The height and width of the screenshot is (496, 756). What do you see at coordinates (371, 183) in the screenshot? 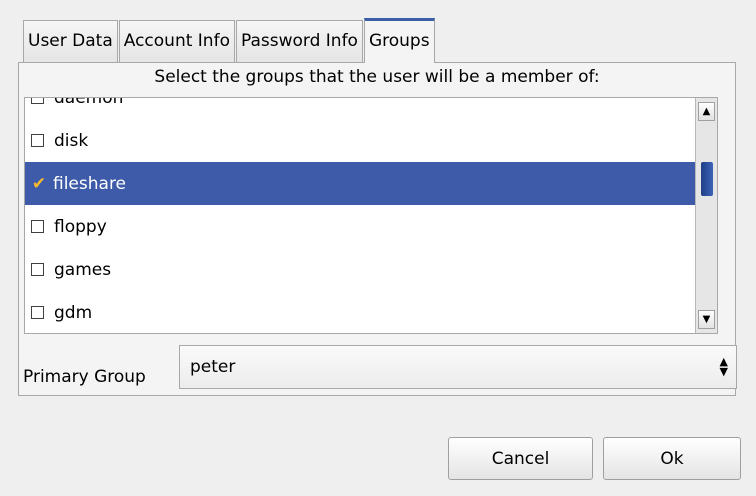
I see `list-item-fileshare: ✔ fileshare` at bounding box center [371, 183].